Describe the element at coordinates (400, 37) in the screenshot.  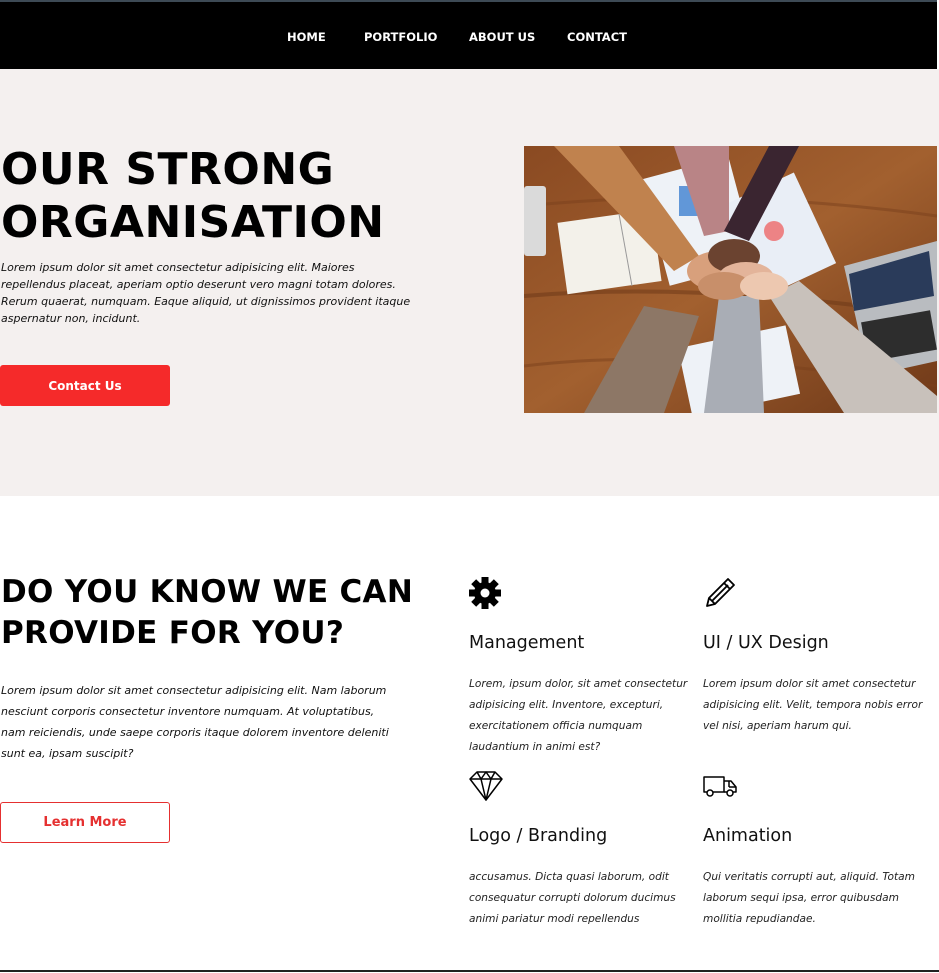
I see `nav-portfolio-link: PORTFOLIO` at that location.